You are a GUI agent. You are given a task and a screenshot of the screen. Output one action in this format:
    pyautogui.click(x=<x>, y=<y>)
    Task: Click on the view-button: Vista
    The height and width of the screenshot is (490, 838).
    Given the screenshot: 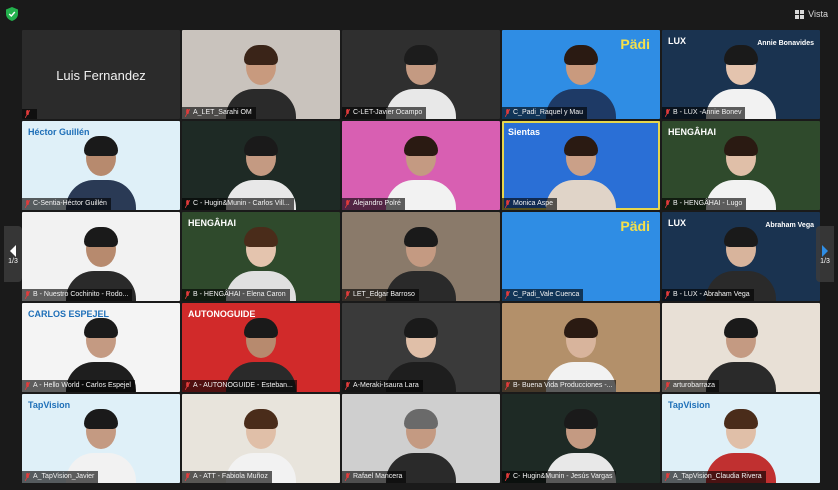 What is the action you would take?
    pyautogui.click(x=811, y=14)
    